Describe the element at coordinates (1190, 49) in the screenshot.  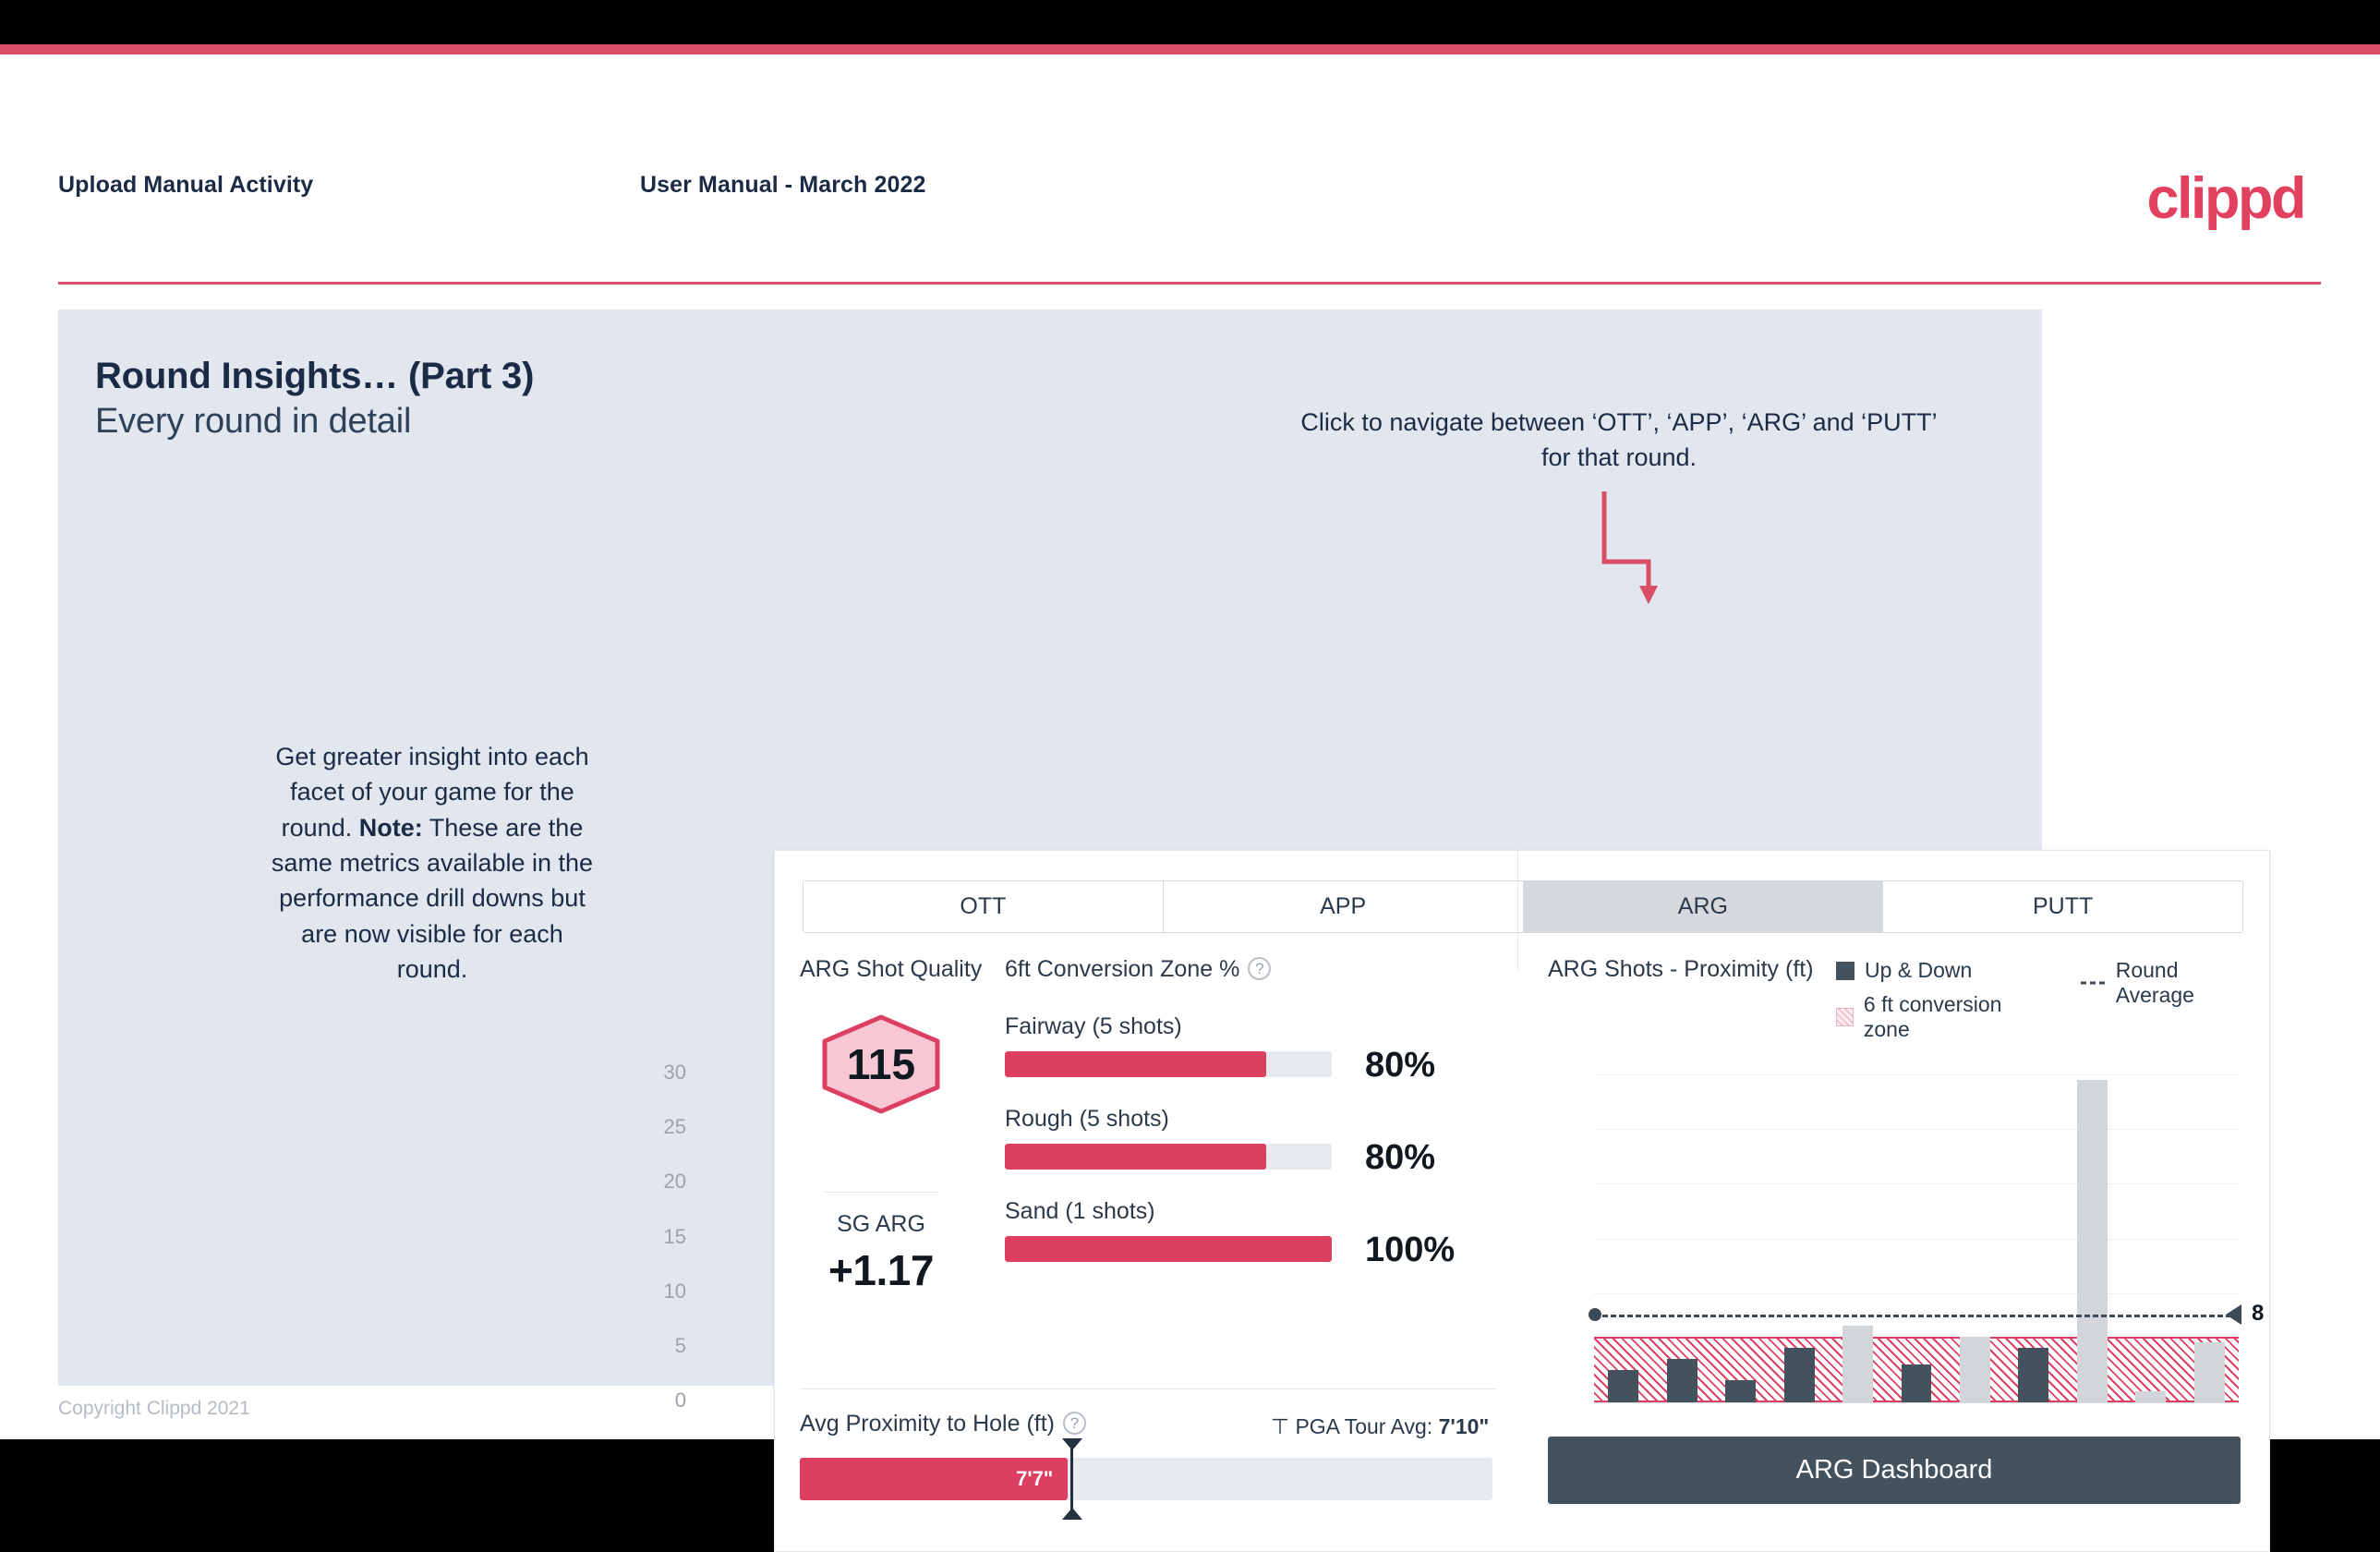
I see `top-accent-bar` at that location.